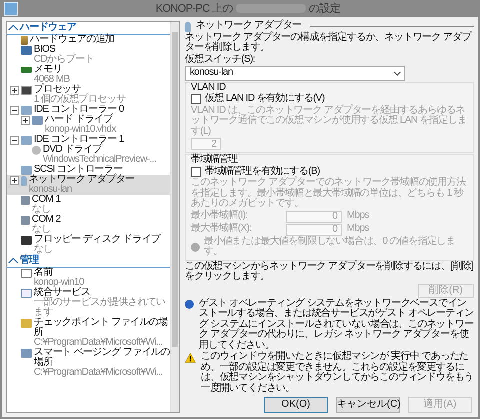 This screenshot has height=419, width=480. Describe the element at coordinates (324, 9) in the screenshot. I see `window-title: の設定` at that location.